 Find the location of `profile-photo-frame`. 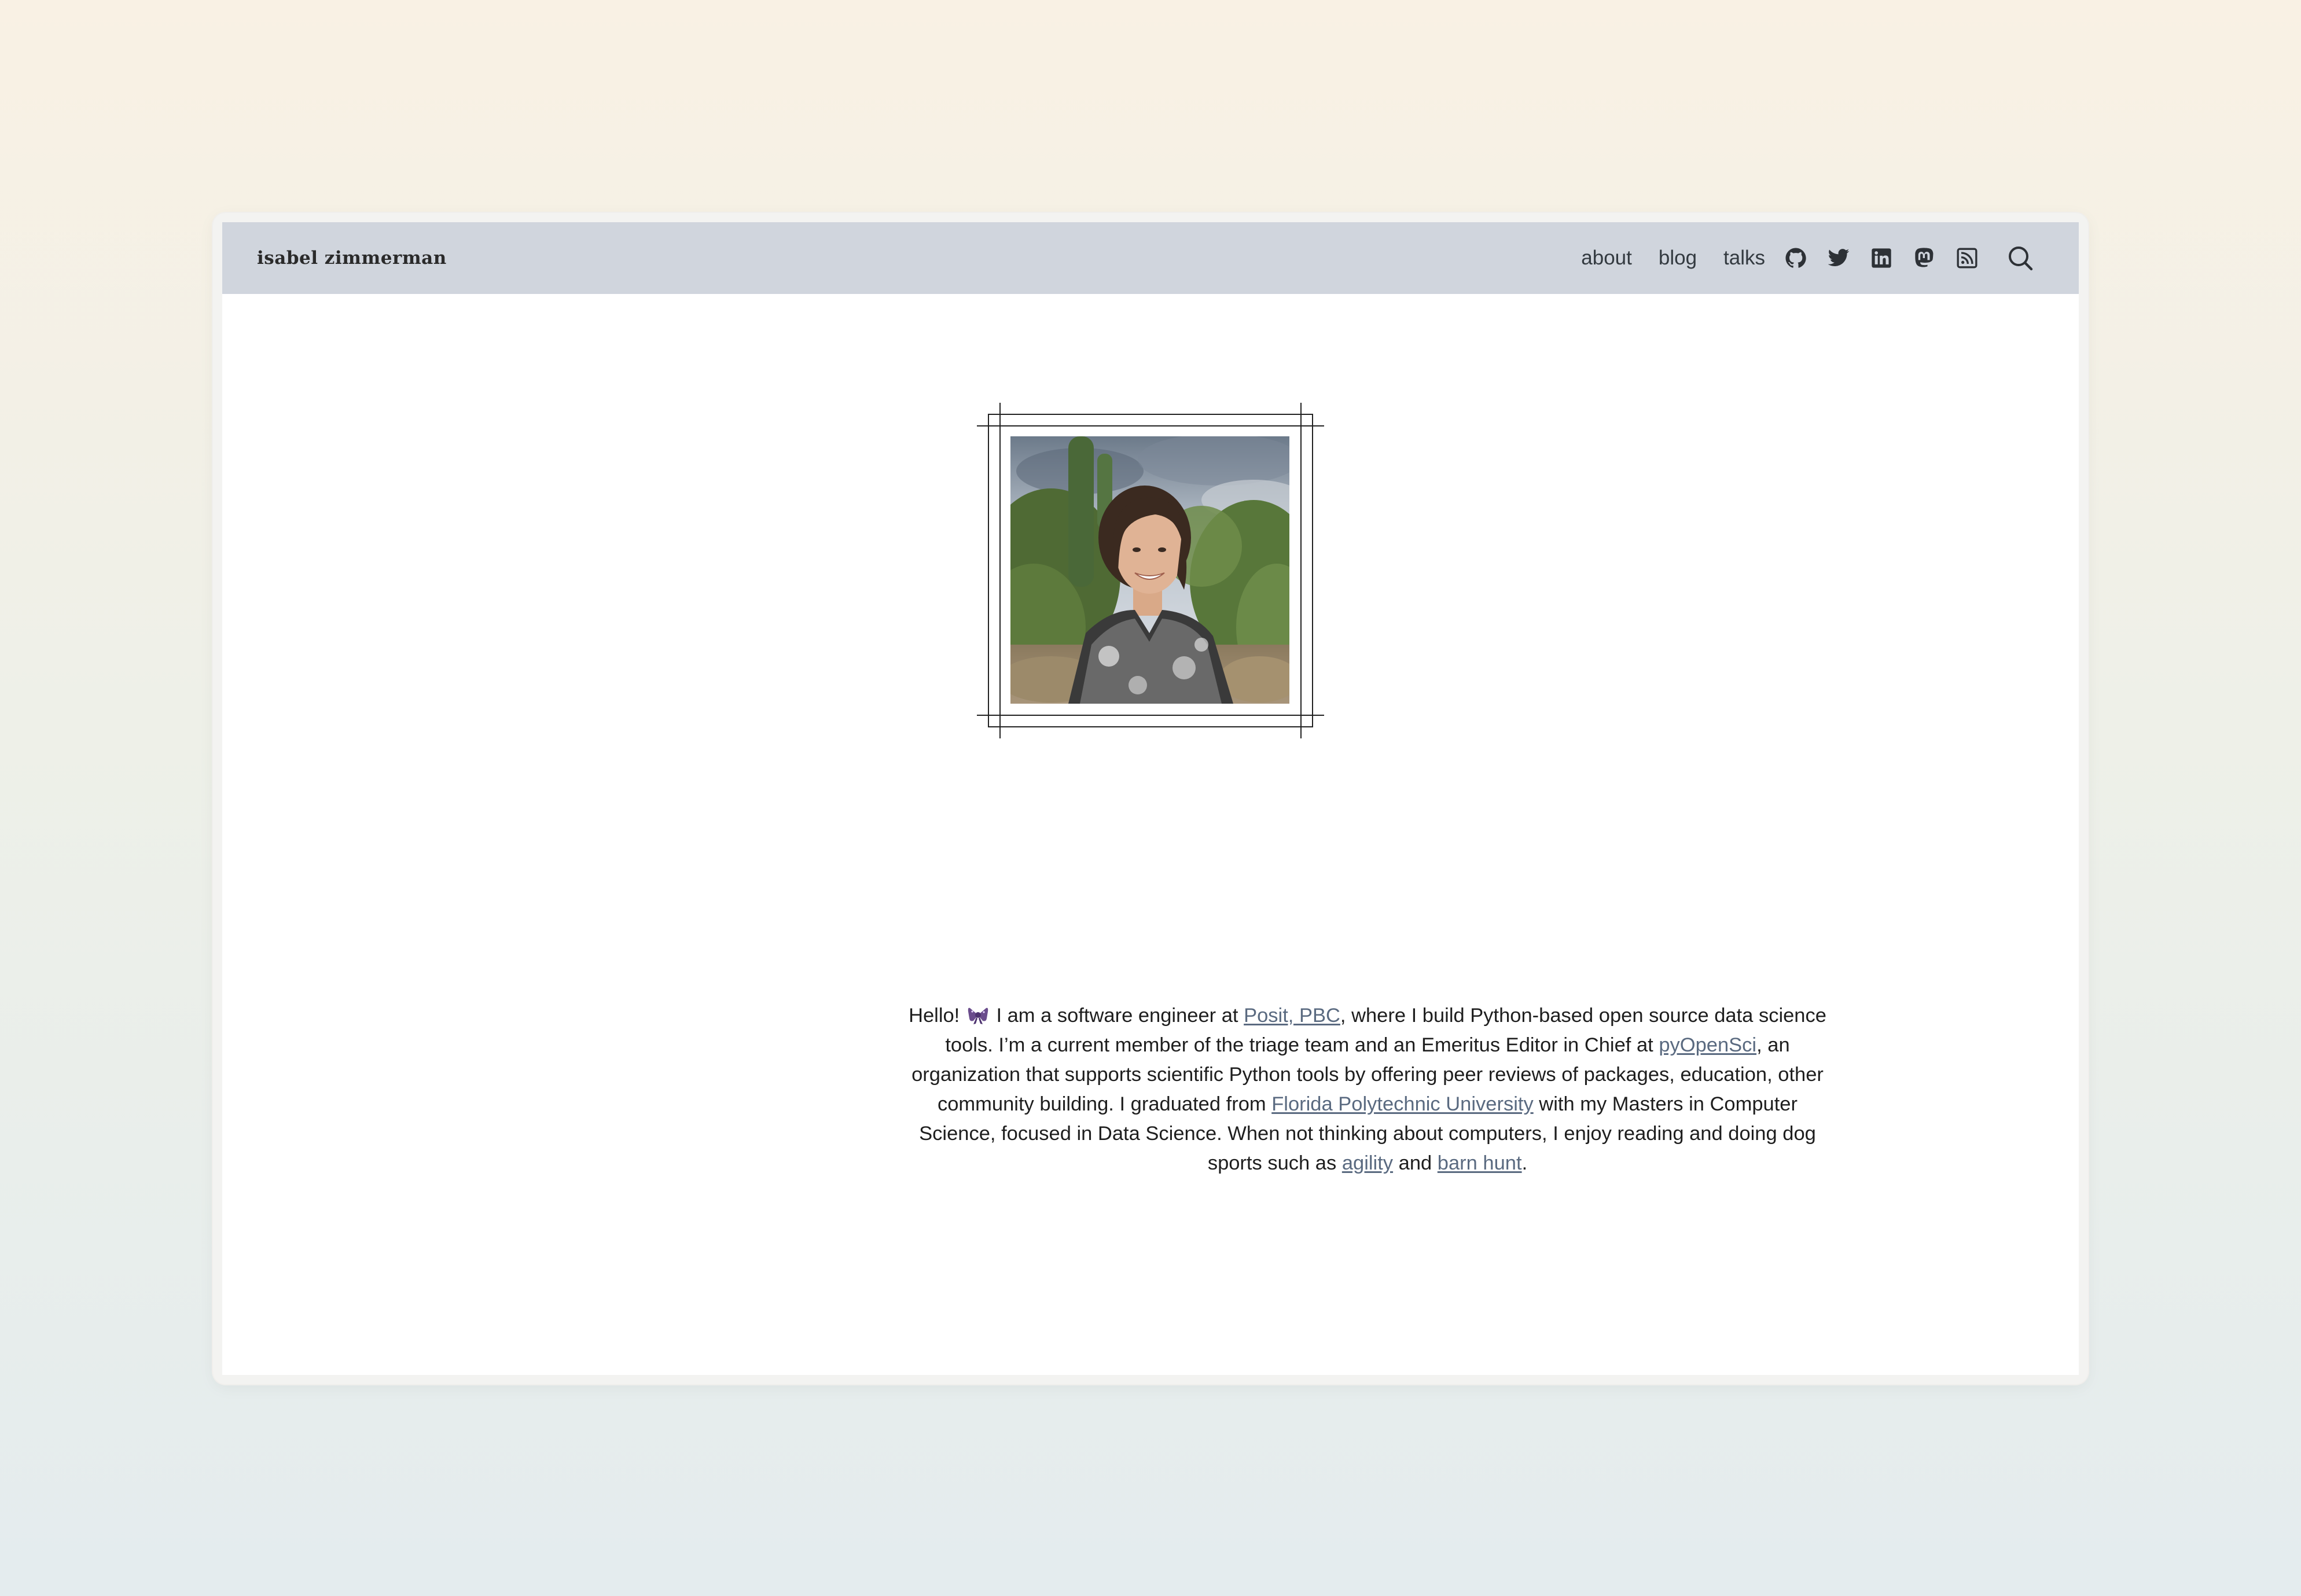

profile-photo-frame is located at coordinates (1150, 570).